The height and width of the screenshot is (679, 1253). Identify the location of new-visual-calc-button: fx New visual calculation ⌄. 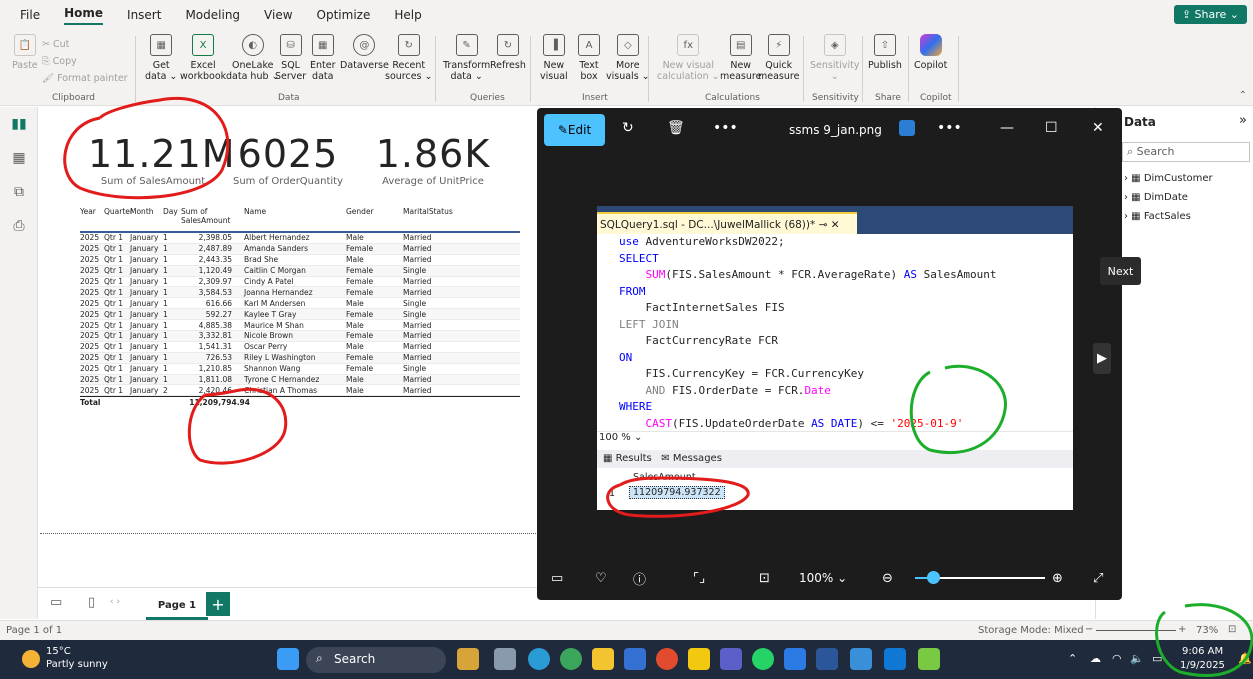
(688, 58).